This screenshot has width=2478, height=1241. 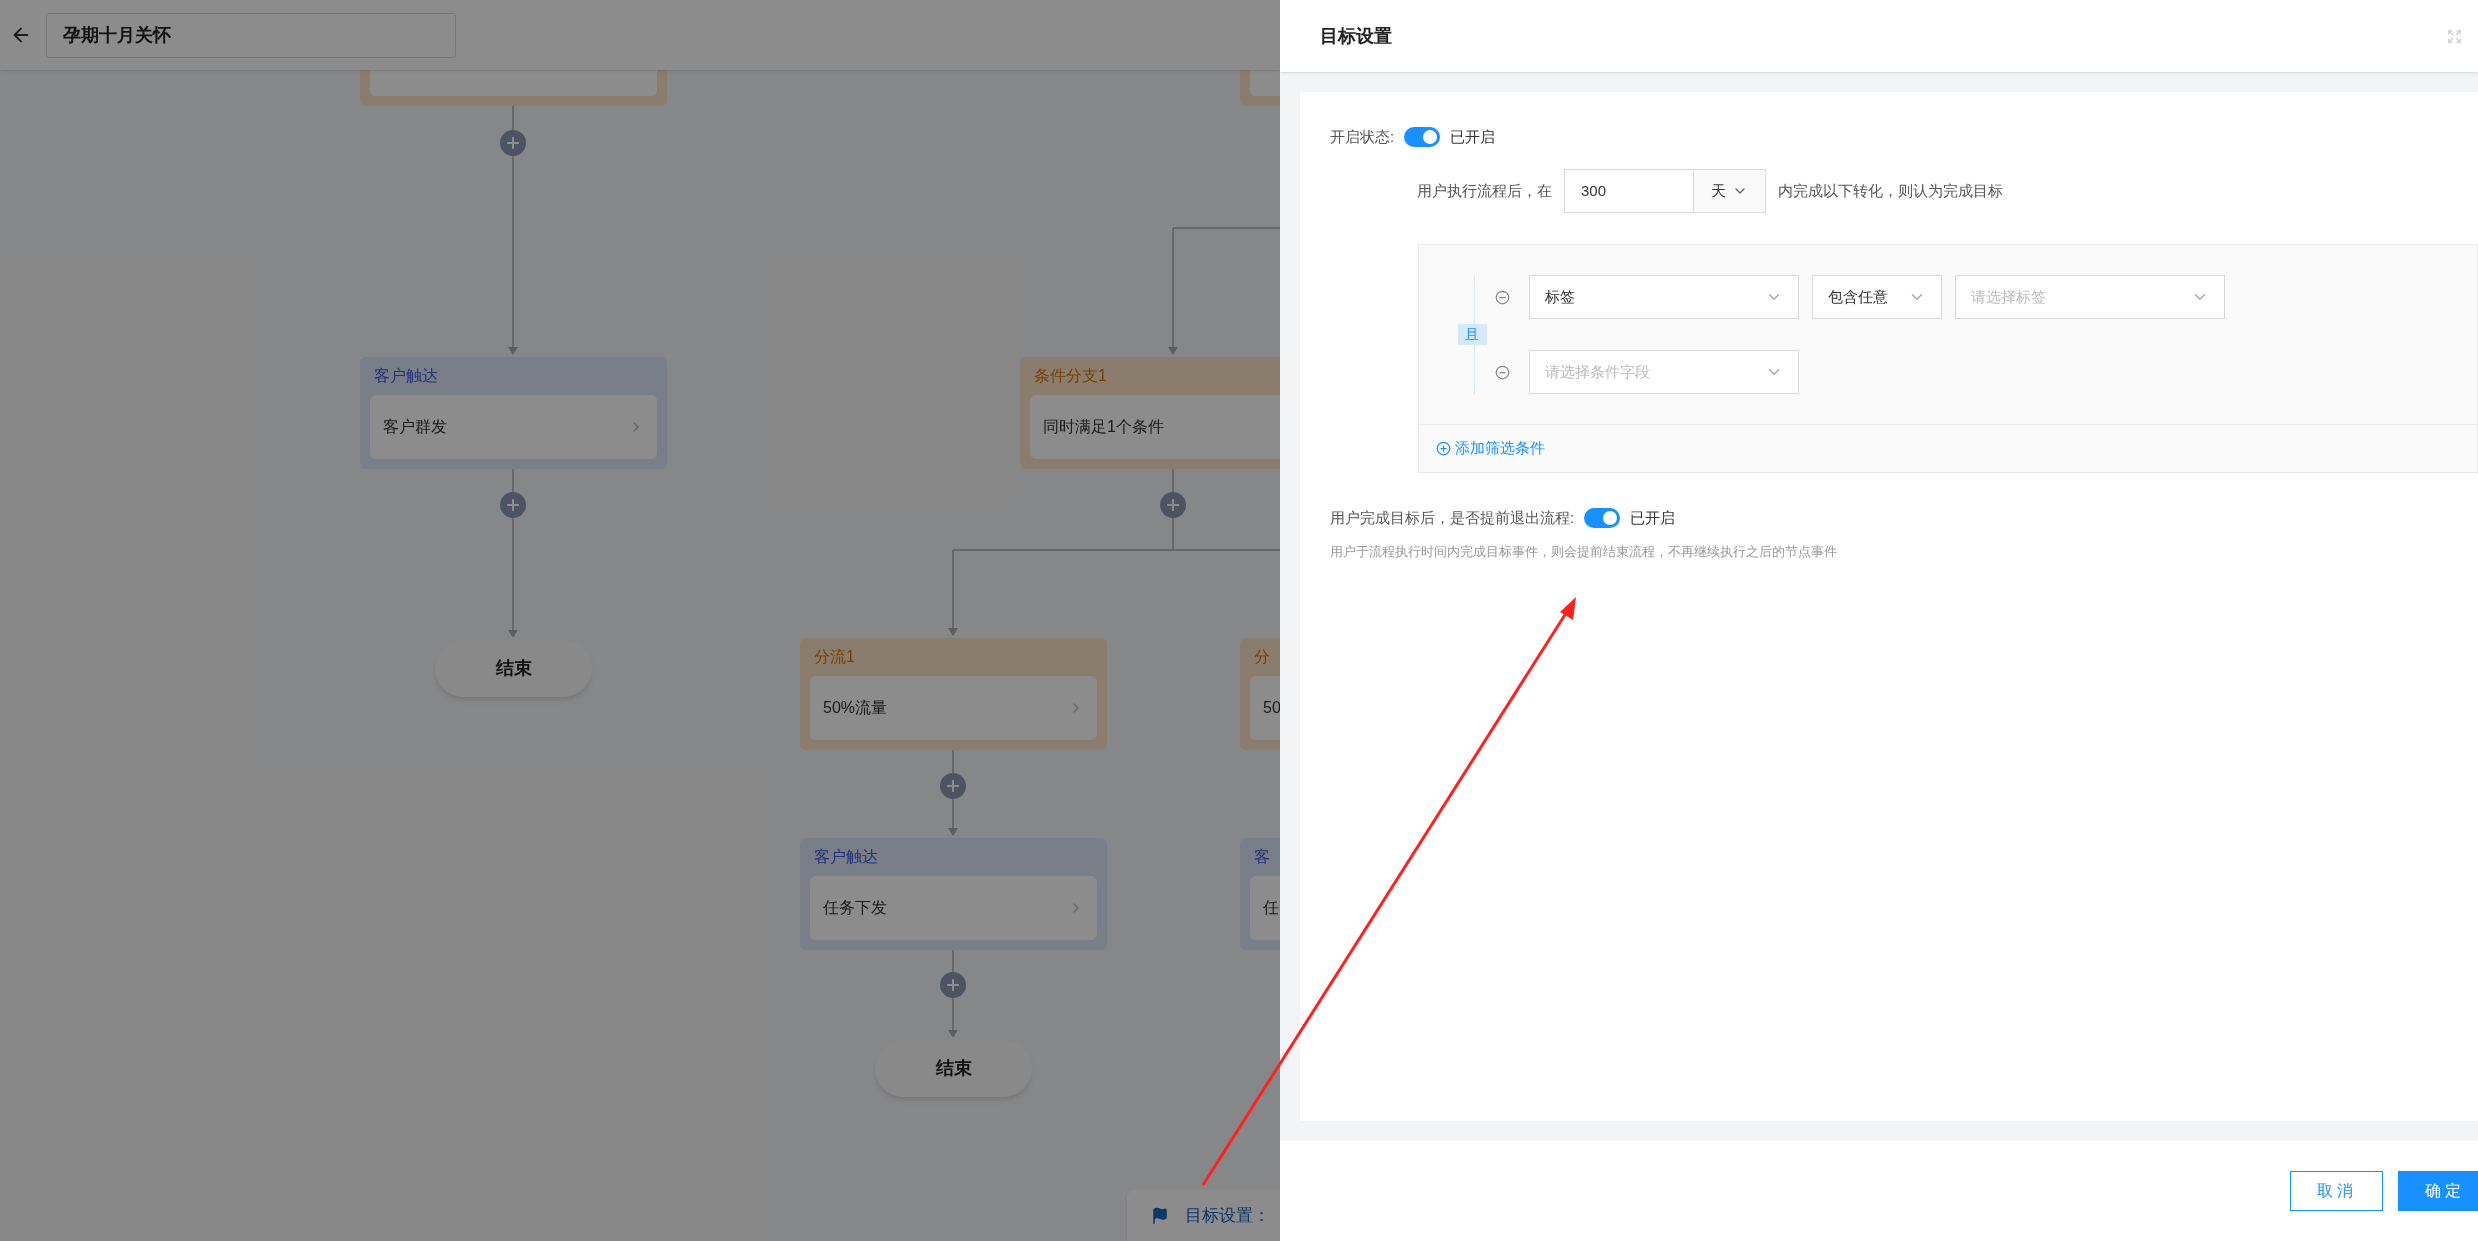 What do you see at coordinates (1262, 657) in the screenshot?
I see `node-type: 分` at bounding box center [1262, 657].